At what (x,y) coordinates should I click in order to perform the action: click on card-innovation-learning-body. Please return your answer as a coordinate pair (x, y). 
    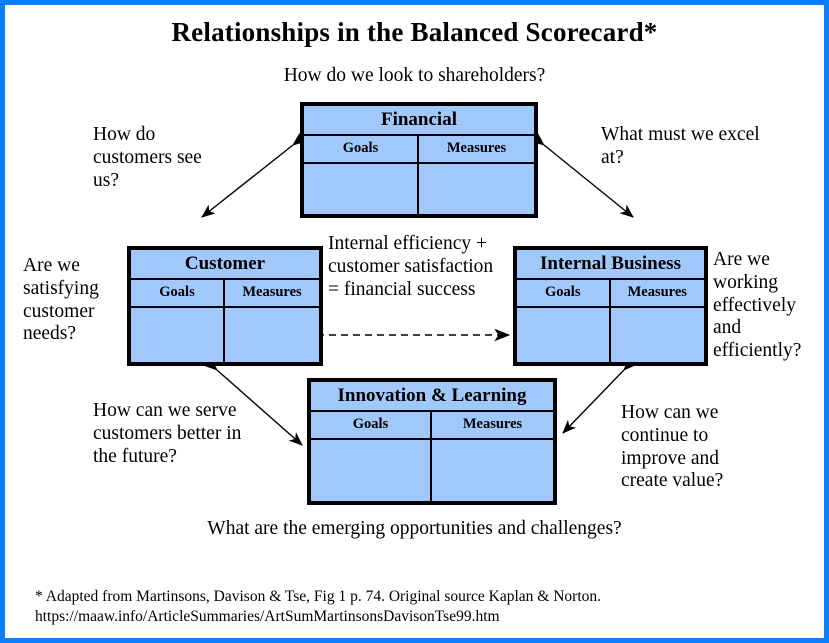
    Looking at the image, I should click on (432, 470).